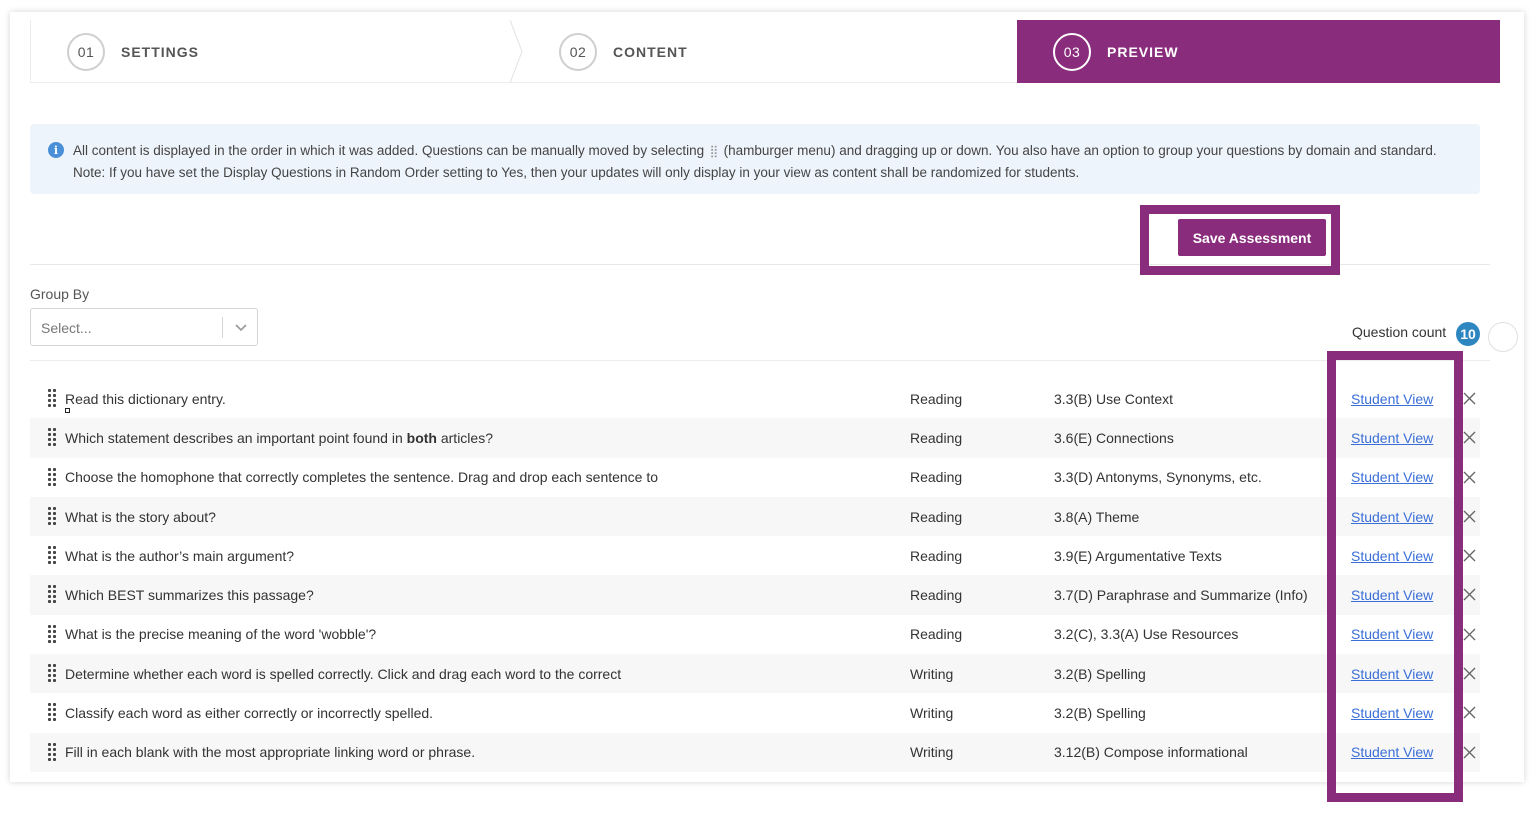 The height and width of the screenshot is (820, 1534). I want to click on question-standard: 3.9(E) Argumentative Texts, so click(1138, 555).